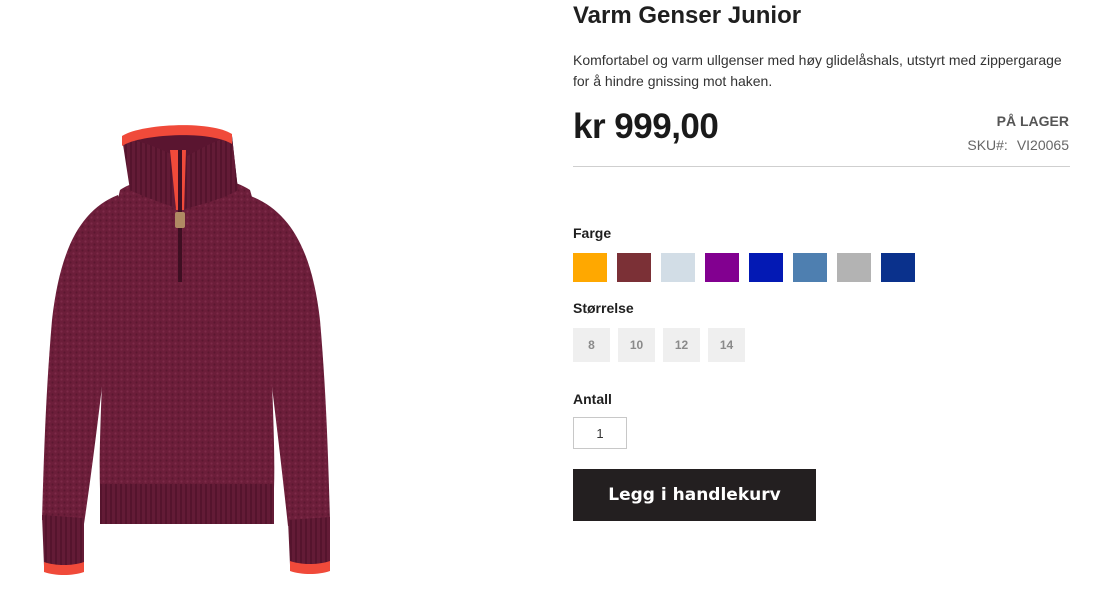 This screenshot has width=1098, height=595. I want to click on product-title: Varm Genser Junior, so click(687, 15).